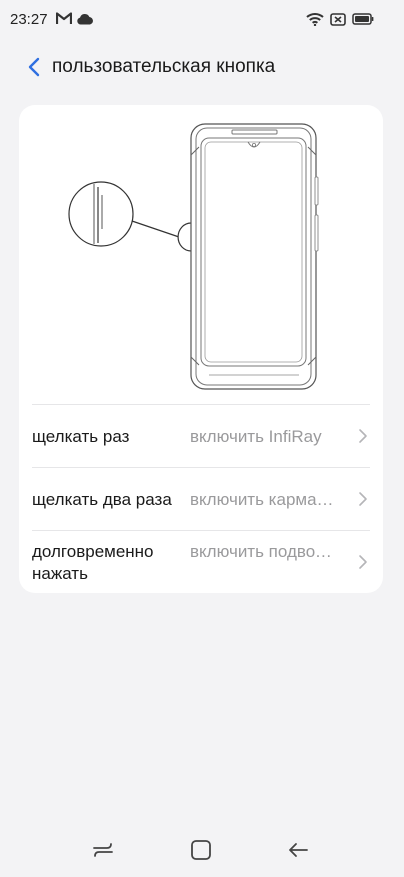 The height and width of the screenshot is (877, 404). Describe the element at coordinates (81, 436) in the screenshot. I see `setting-label: щелкать раз` at that location.